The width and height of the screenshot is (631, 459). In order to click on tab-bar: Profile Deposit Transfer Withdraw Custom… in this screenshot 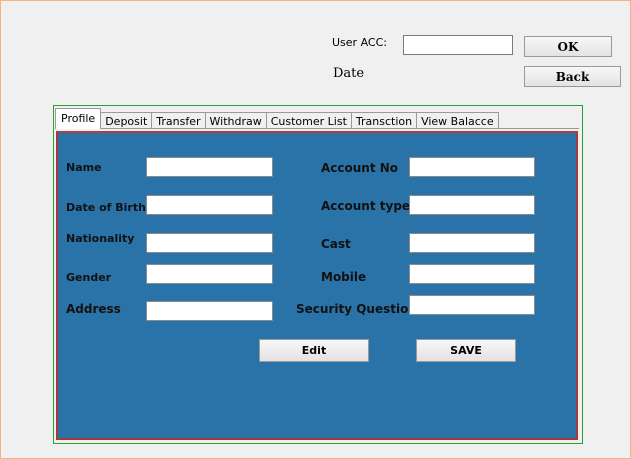, I will do `click(277, 118)`.